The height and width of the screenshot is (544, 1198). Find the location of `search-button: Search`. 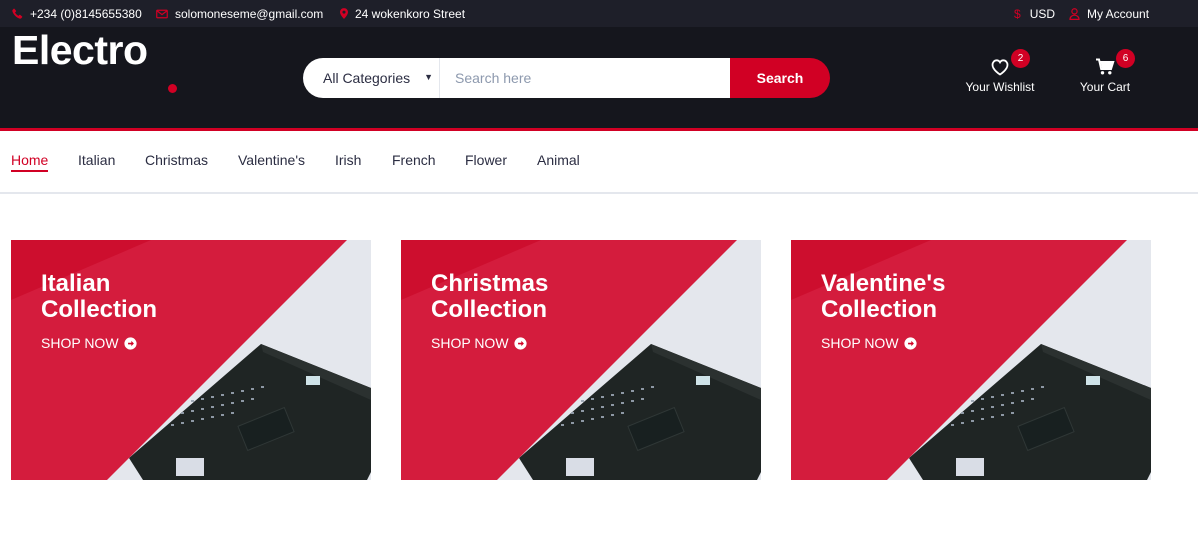

search-button: Search is located at coordinates (780, 78).